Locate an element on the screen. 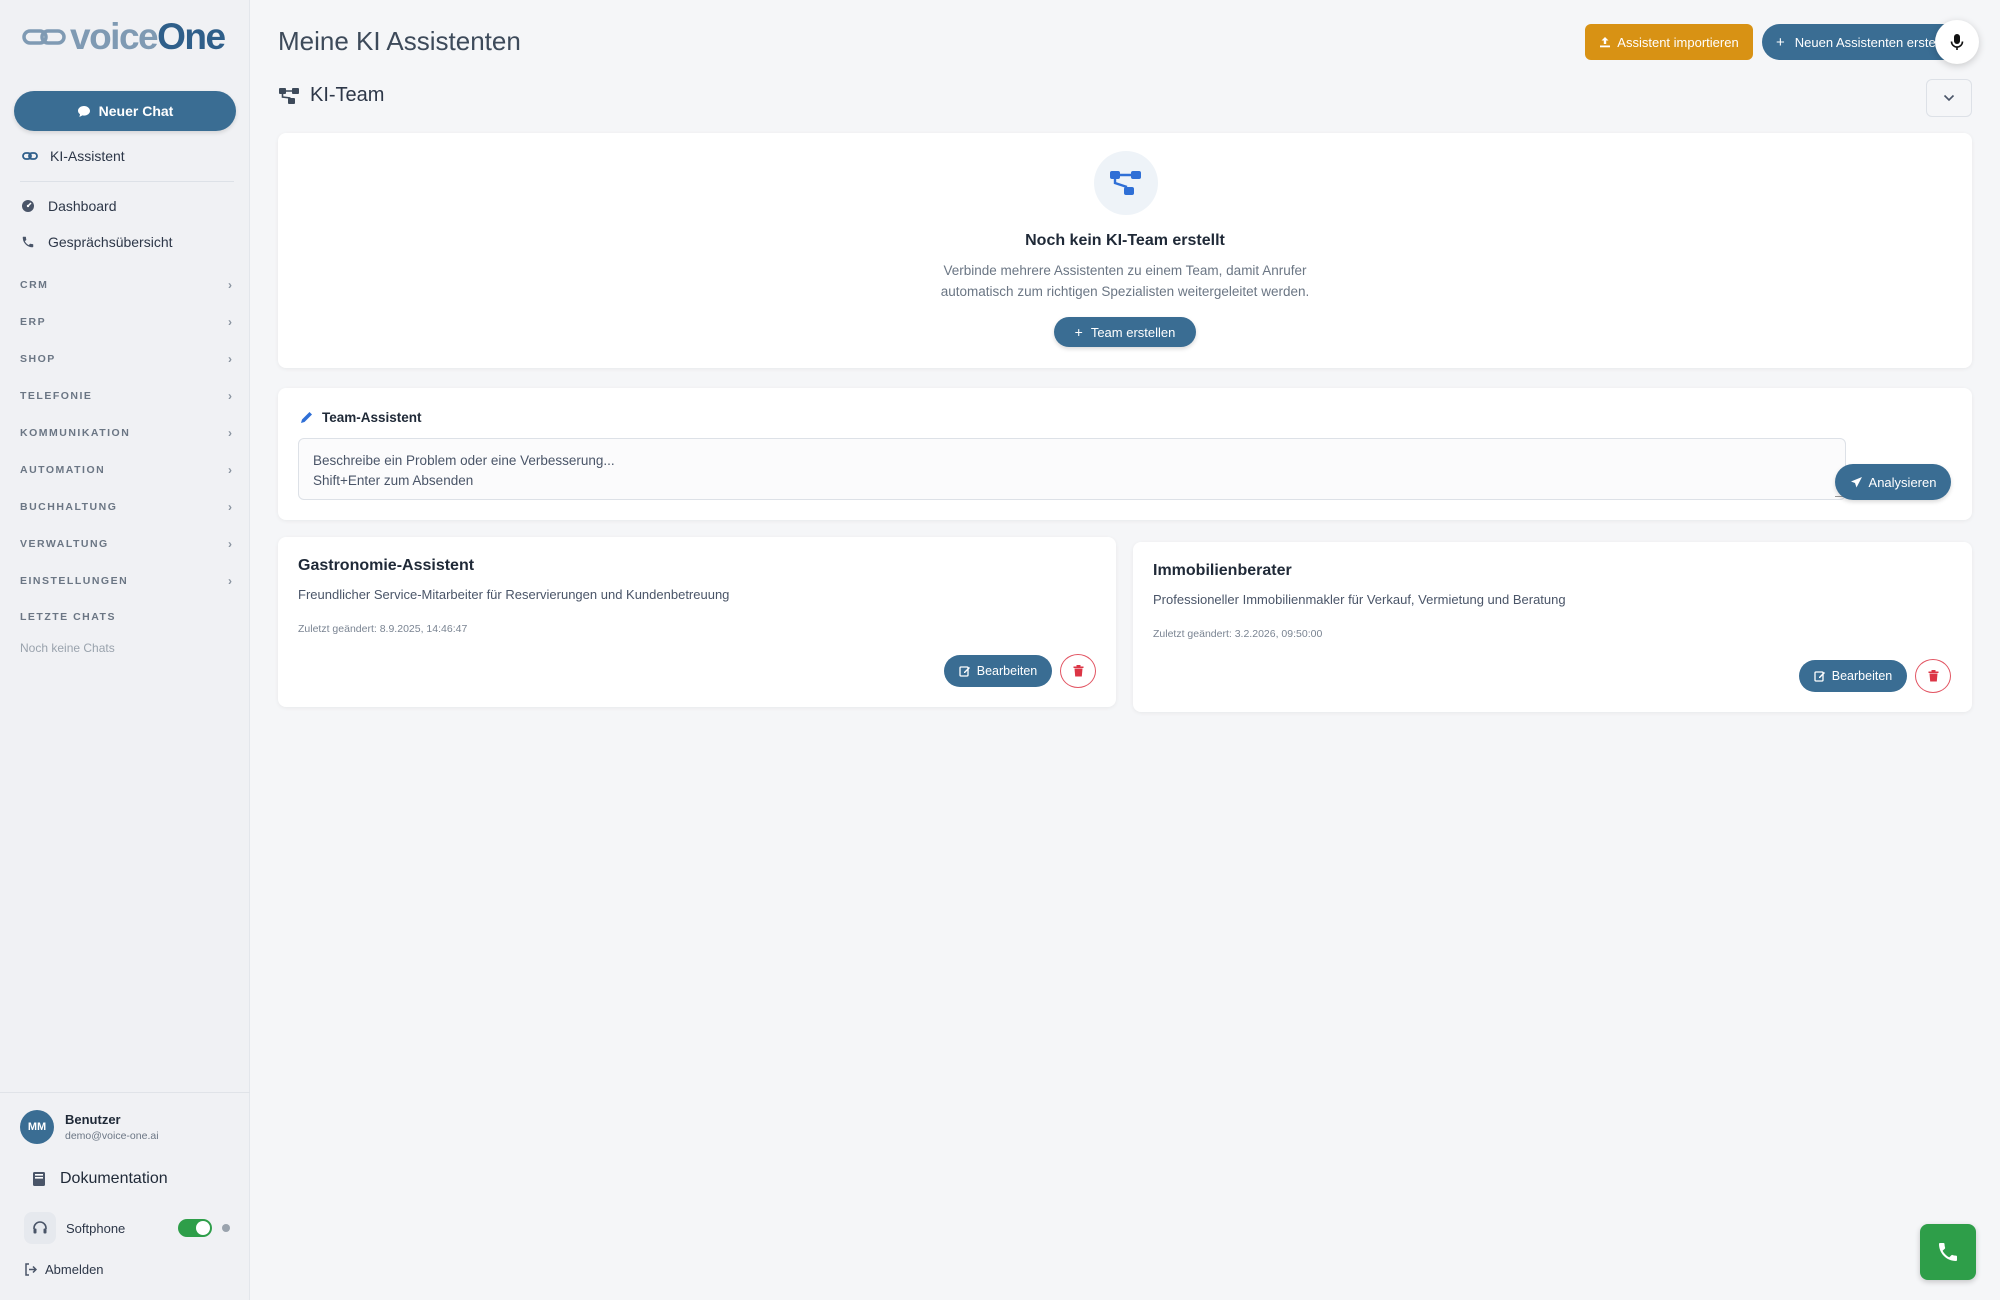 This screenshot has width=2000, height=1300. section-buchhaltung: BUCHHALTUNG › is located at coordinates (126, 507).